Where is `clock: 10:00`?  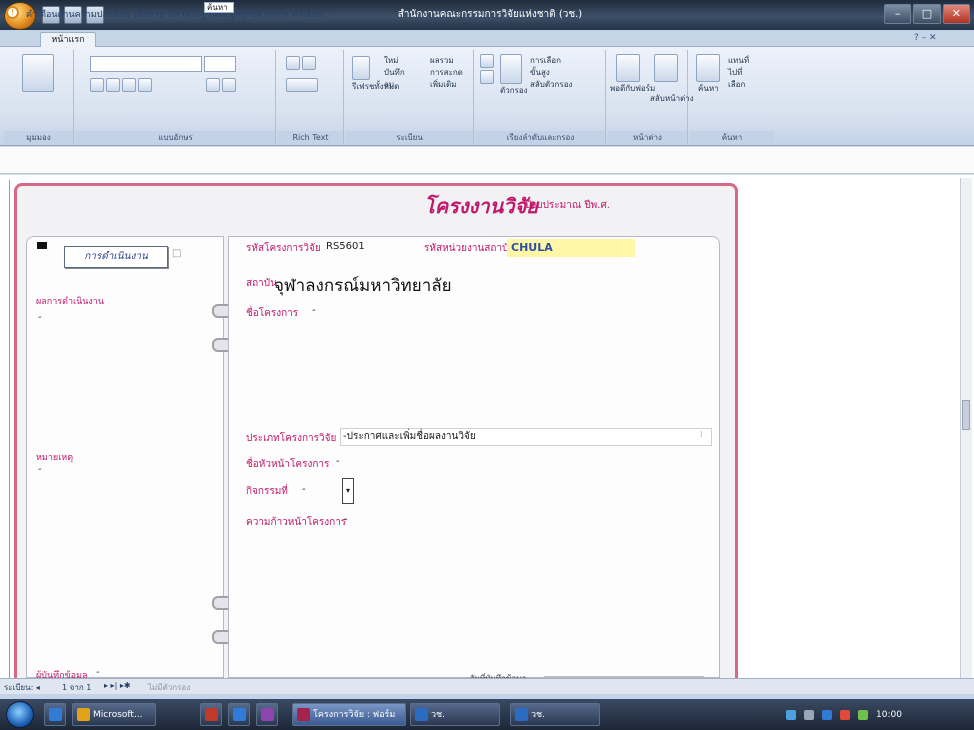 clock: 10:00 is located at coordinates (889, 715).